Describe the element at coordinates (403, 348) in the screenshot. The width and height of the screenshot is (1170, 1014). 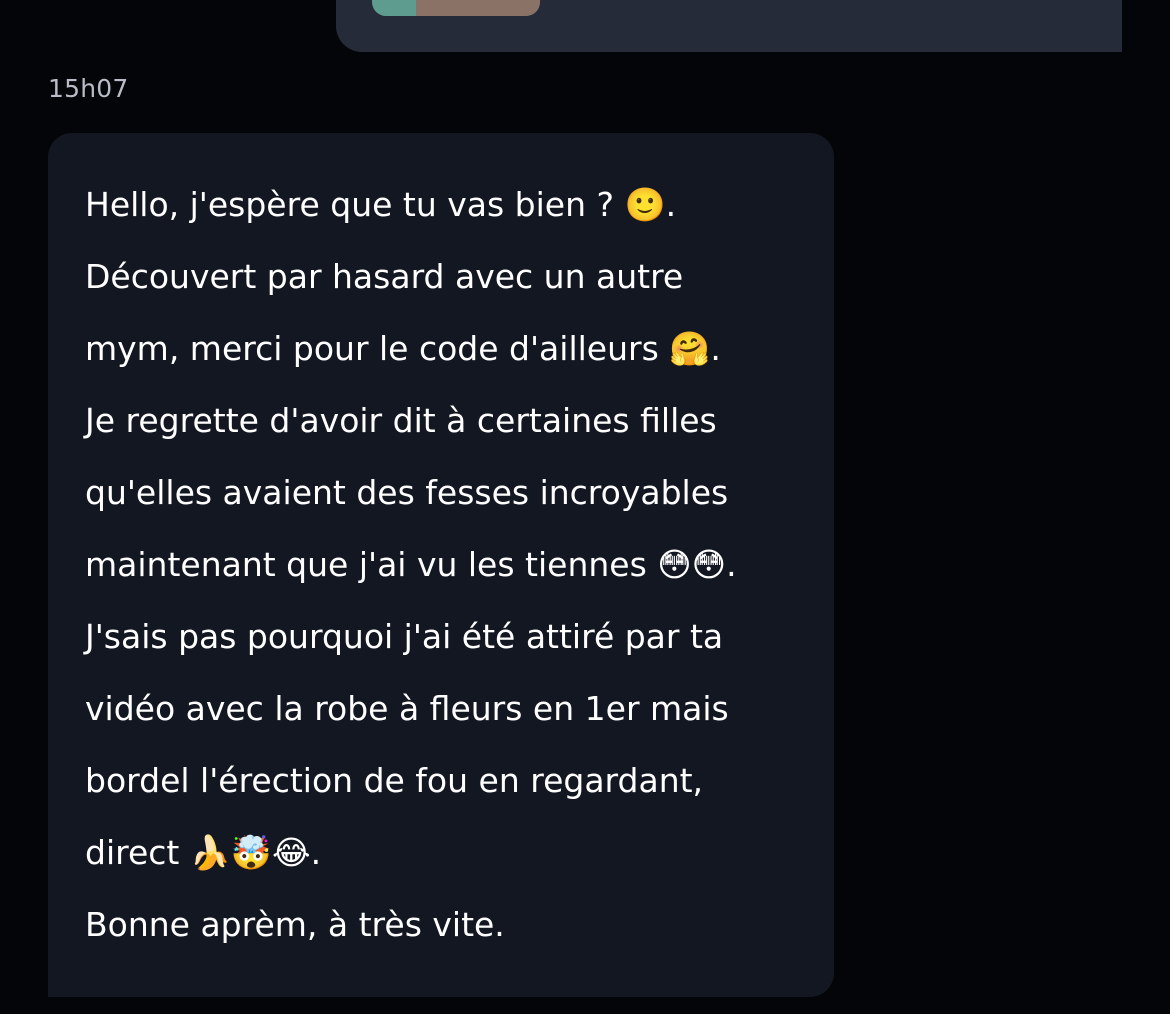
I see `message-line: mym, merci pour le code d'ailleurs 🤗.` at that location.